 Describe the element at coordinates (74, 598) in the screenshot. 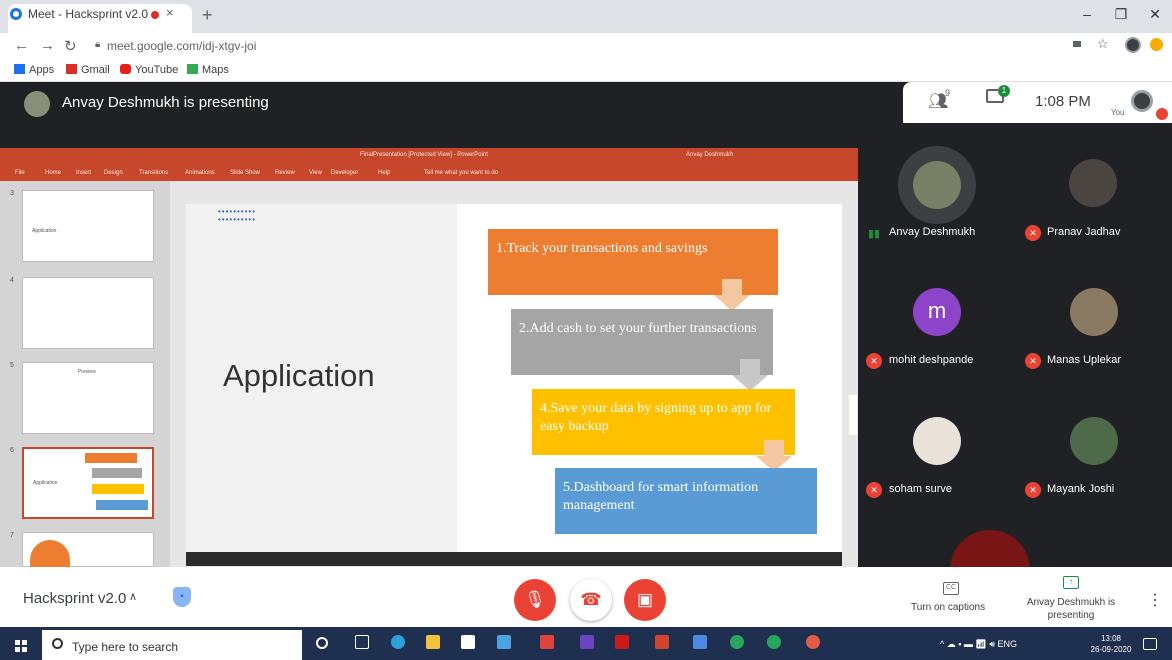

I see `meeting-name: Hacksprint v2.0` at that location.